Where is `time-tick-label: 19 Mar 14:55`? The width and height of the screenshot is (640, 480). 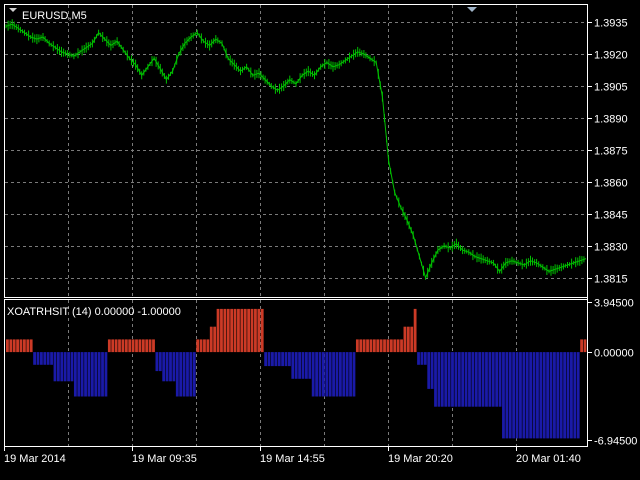 time-tick-label: 19 Mar 14:55 is located at coordinates (292, 459).